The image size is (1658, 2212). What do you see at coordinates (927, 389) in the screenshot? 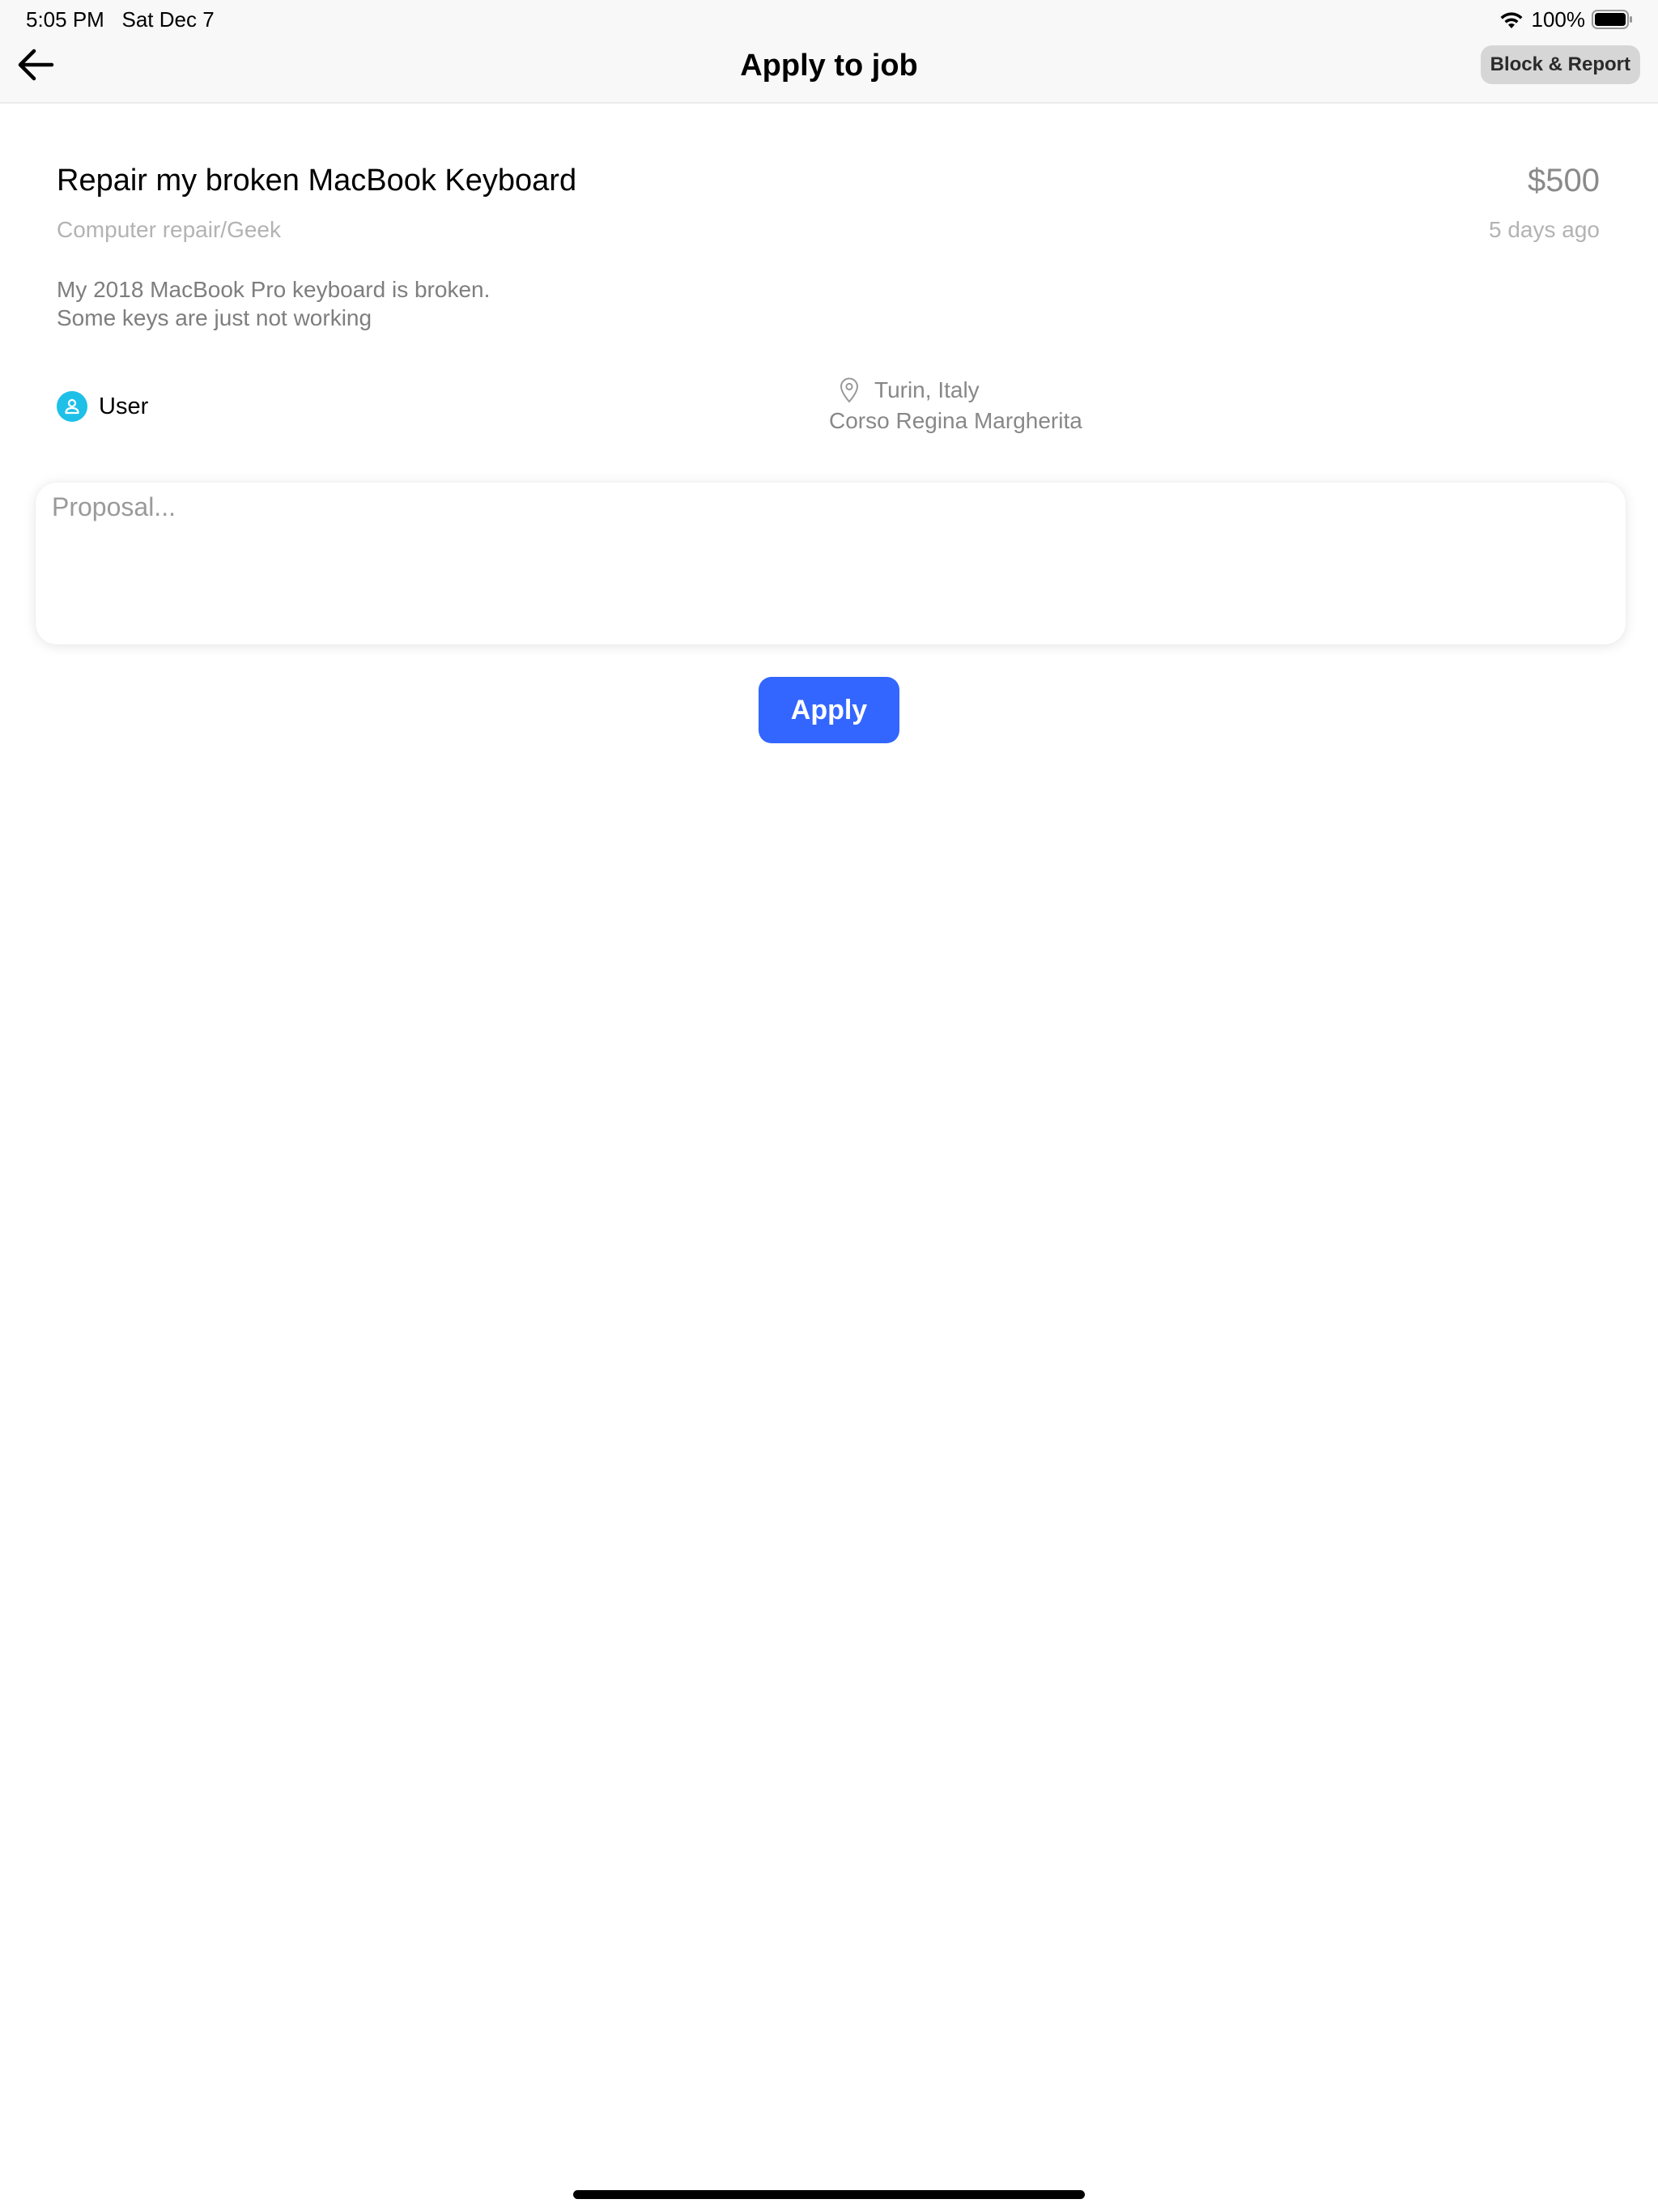
I see `location-city: Turin, Italy` at bounding box center [927, 389].